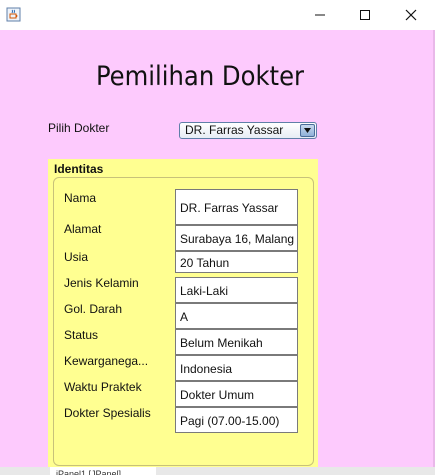 This screenshot has height=475, width=435. Describe the element at coordinates (236, 238) in the screenshot. I see `field-alamat: Surabaya 16, Malang` at that location.